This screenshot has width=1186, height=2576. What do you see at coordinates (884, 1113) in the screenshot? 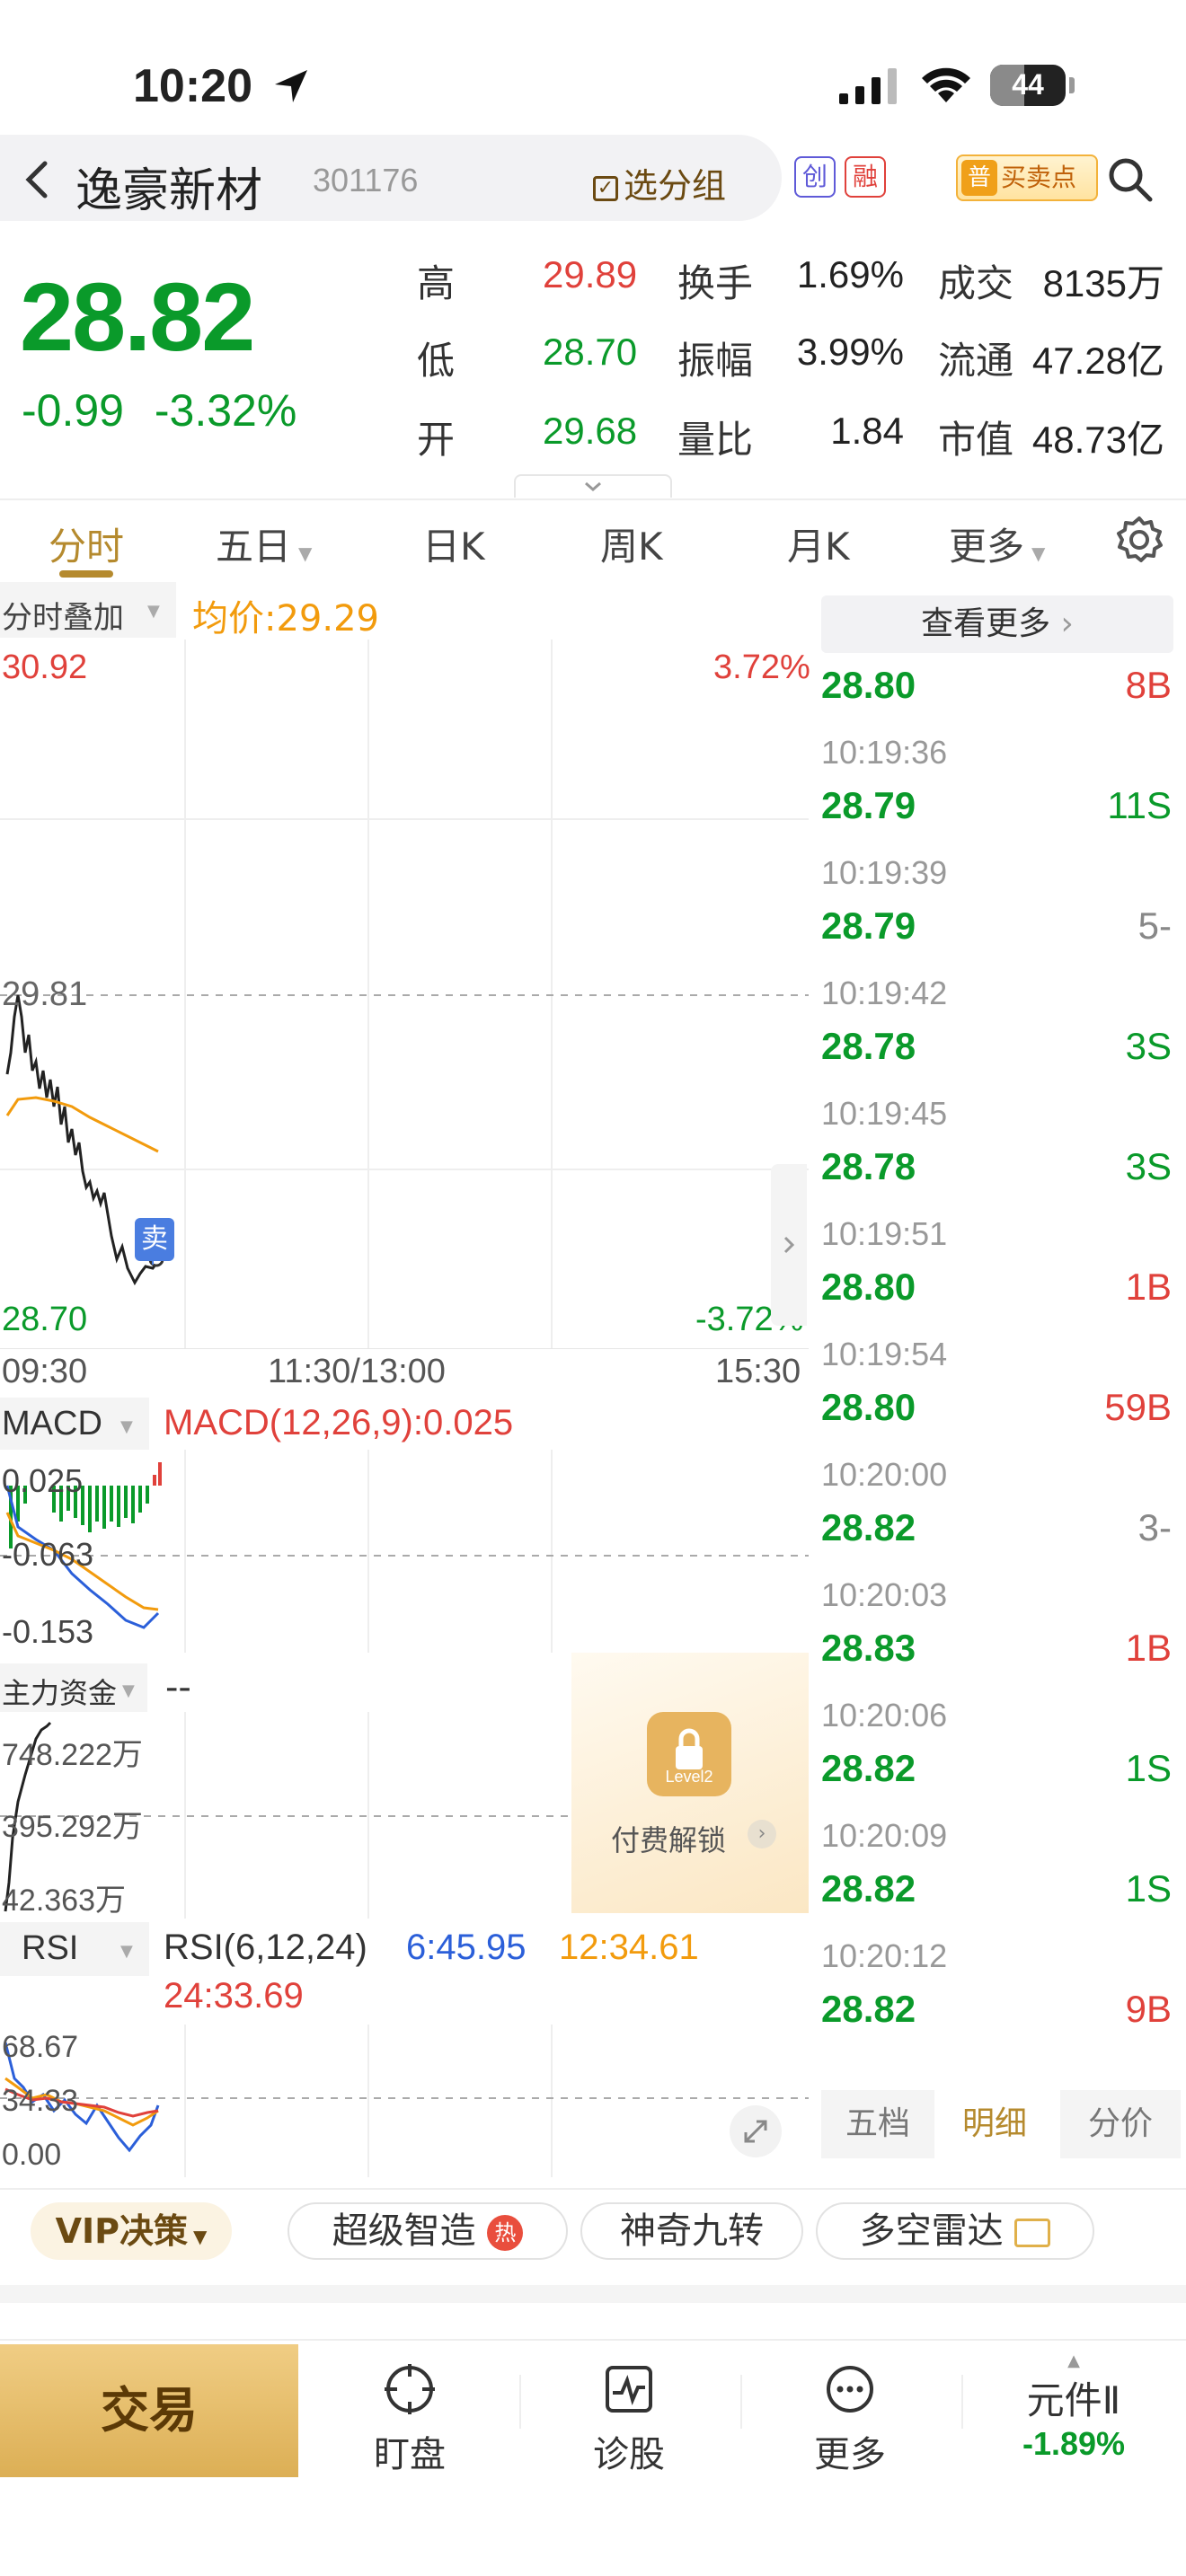
I see `trade-time: 10:19:45` at bounding box center [884, 1113].